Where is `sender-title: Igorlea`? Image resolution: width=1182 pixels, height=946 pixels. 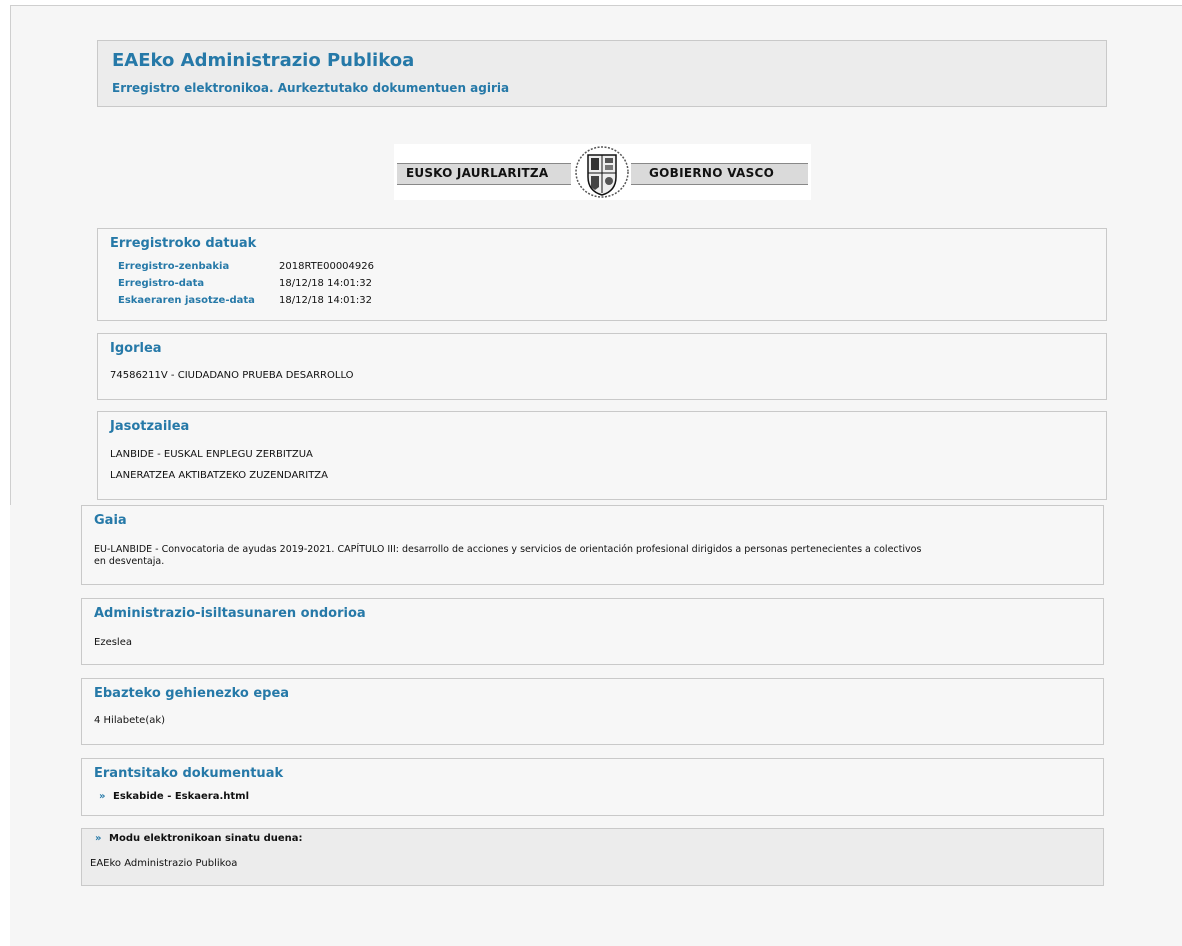 sender-title: Igorlea is located at coordinates (136, 348).